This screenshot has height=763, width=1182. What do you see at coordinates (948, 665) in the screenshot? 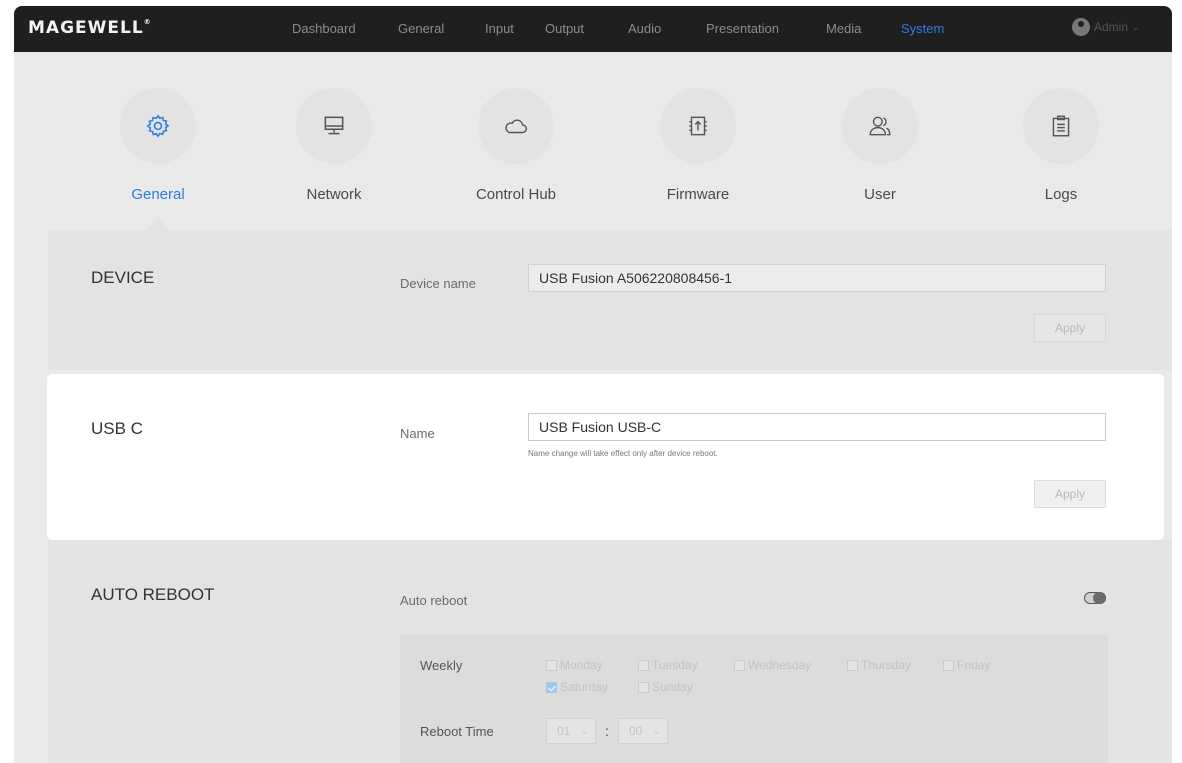
I see `friday-checkbox` at bounding box center [948, 665].